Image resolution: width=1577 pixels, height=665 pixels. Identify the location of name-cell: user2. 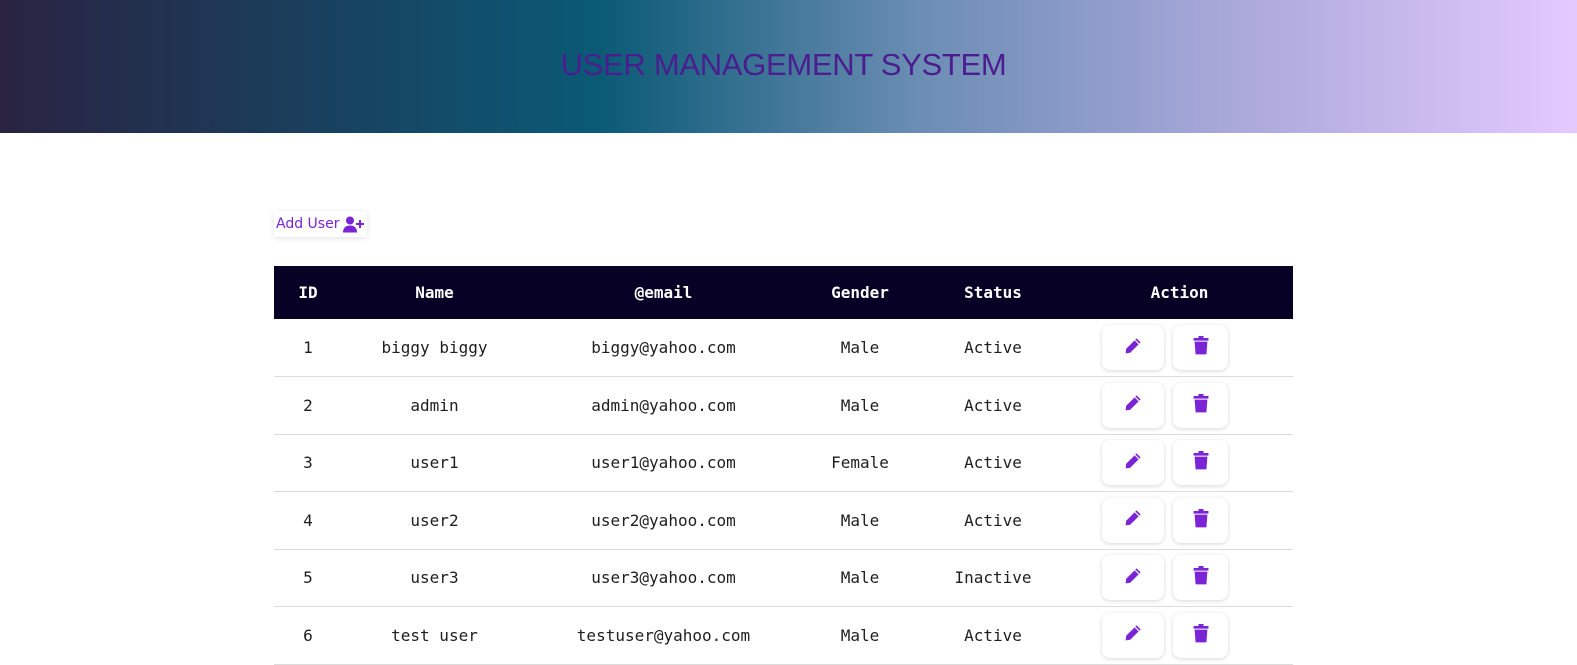
(434, 520).